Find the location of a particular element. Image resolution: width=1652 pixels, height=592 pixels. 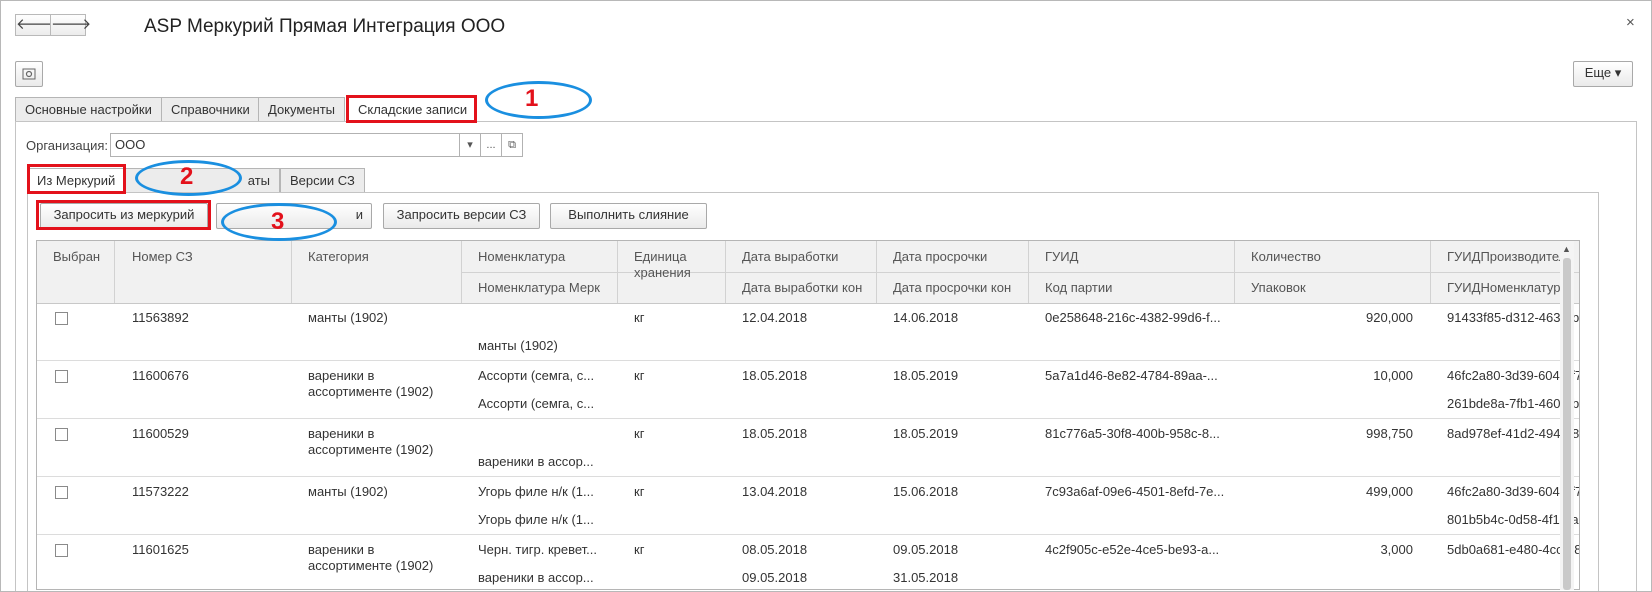

col-date-made-end: Дата выработки кон is located at coordinates (802, 287).